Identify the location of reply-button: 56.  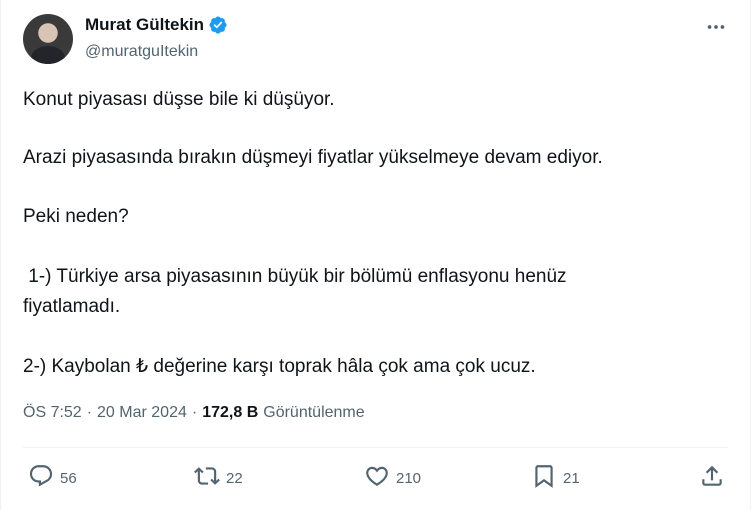
(52, 478).